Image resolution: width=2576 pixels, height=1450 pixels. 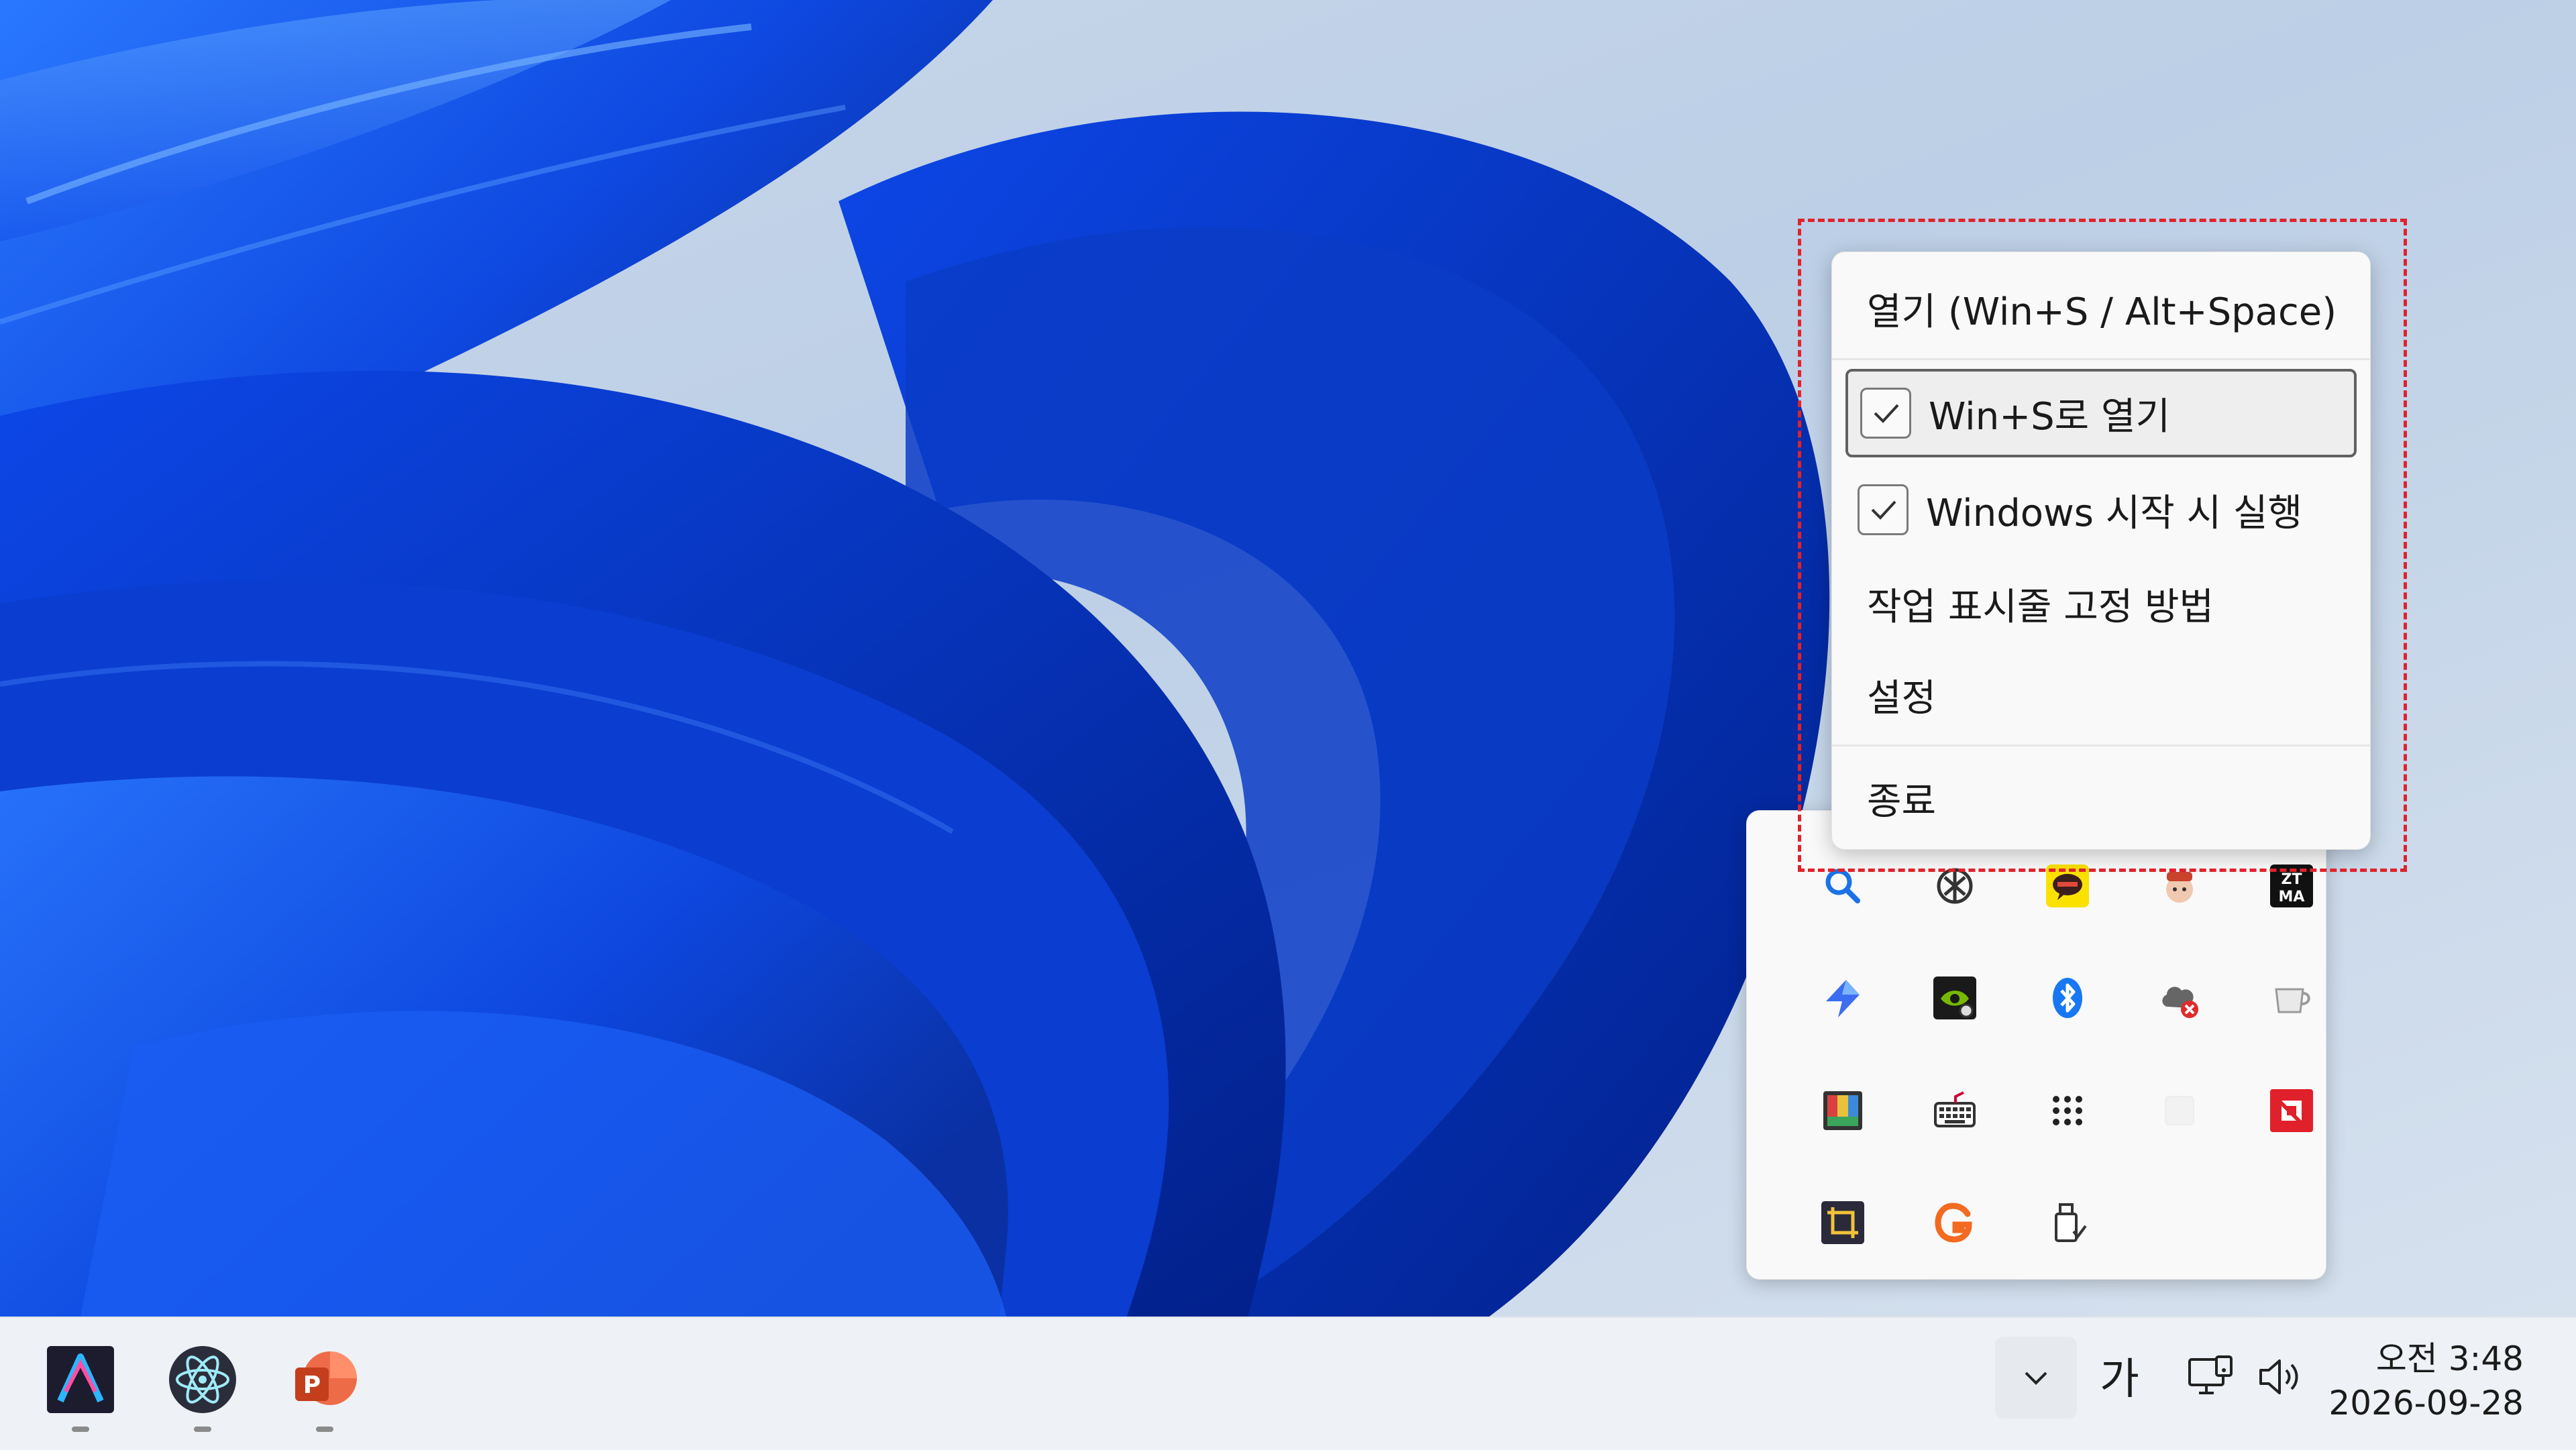 What do you see at coordinates (2449, 1358) in the screenshot?
I see `clock-time: 오전 3:48` at bounding box center [2449, 1358].